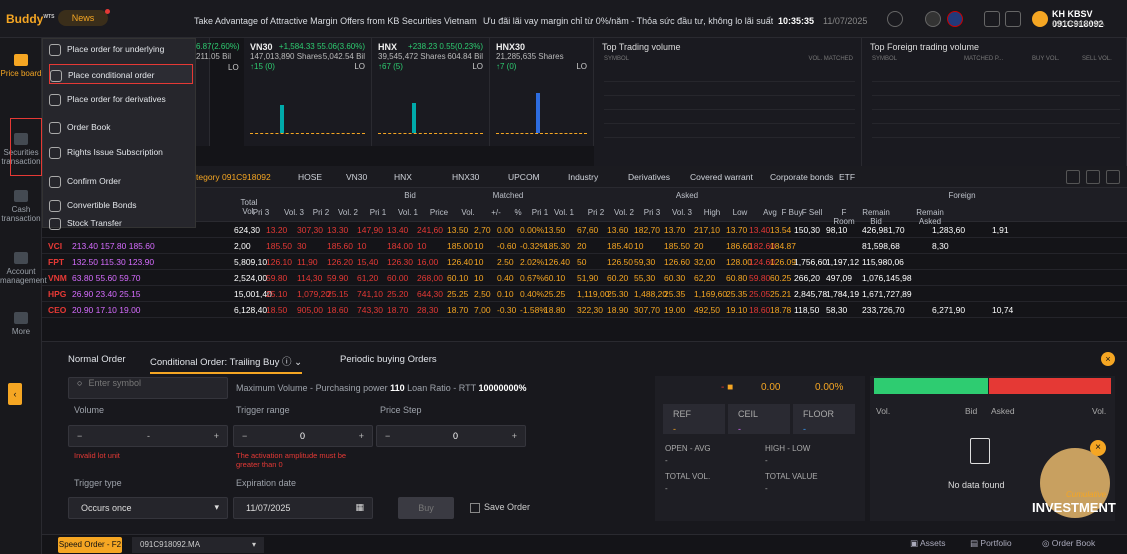 The height and width of the screenshot is (554, 1127). What do you see at coordinates (1068, 543) in the screenshot?
I see `order-book-button: ◎ Order Book` at bounding box center [1068, 543].